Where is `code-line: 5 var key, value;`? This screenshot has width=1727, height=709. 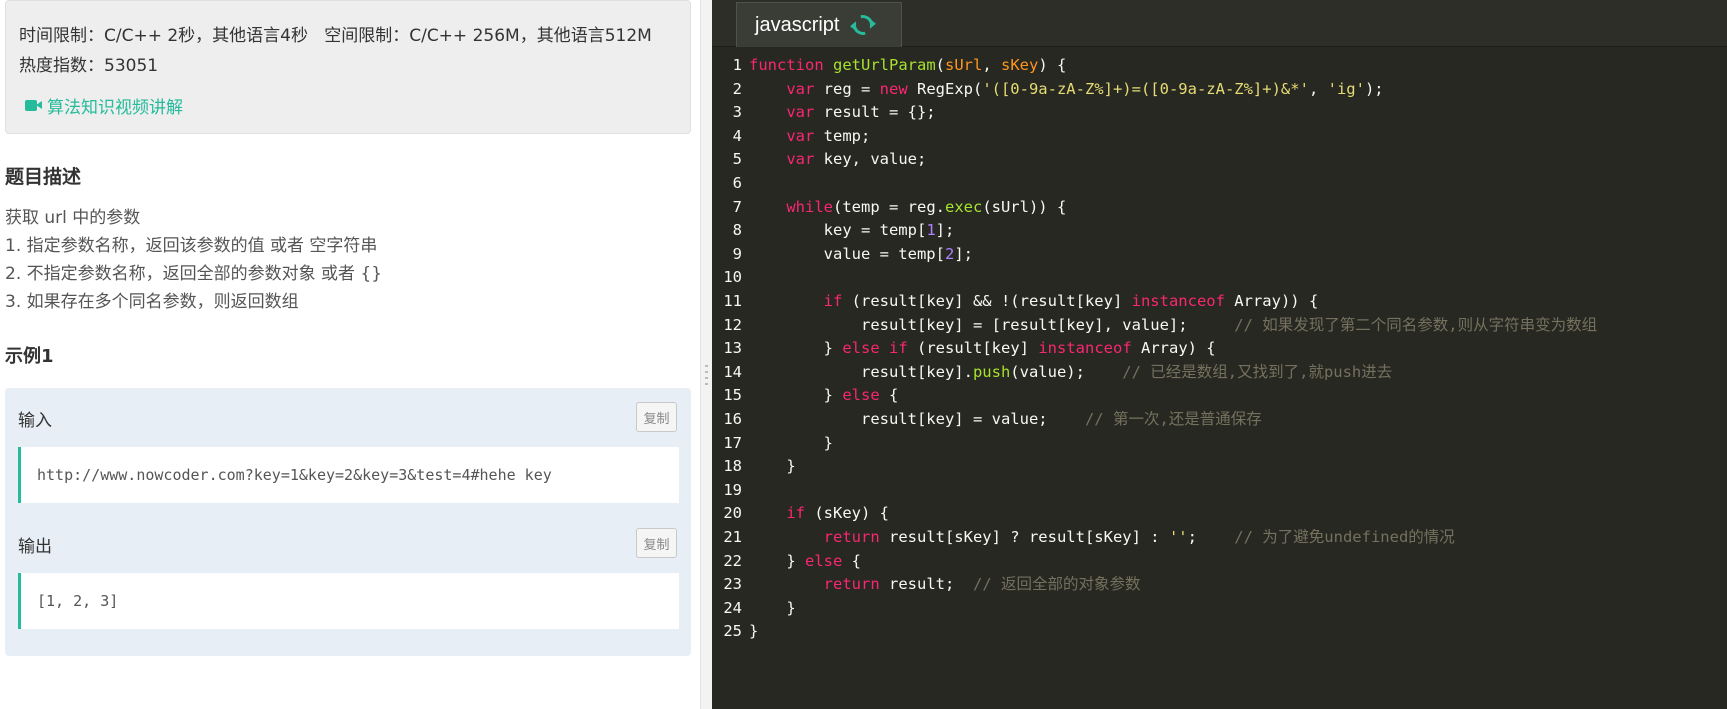 code-line: 5 var key, value; is located at coordinates (1219, 159).